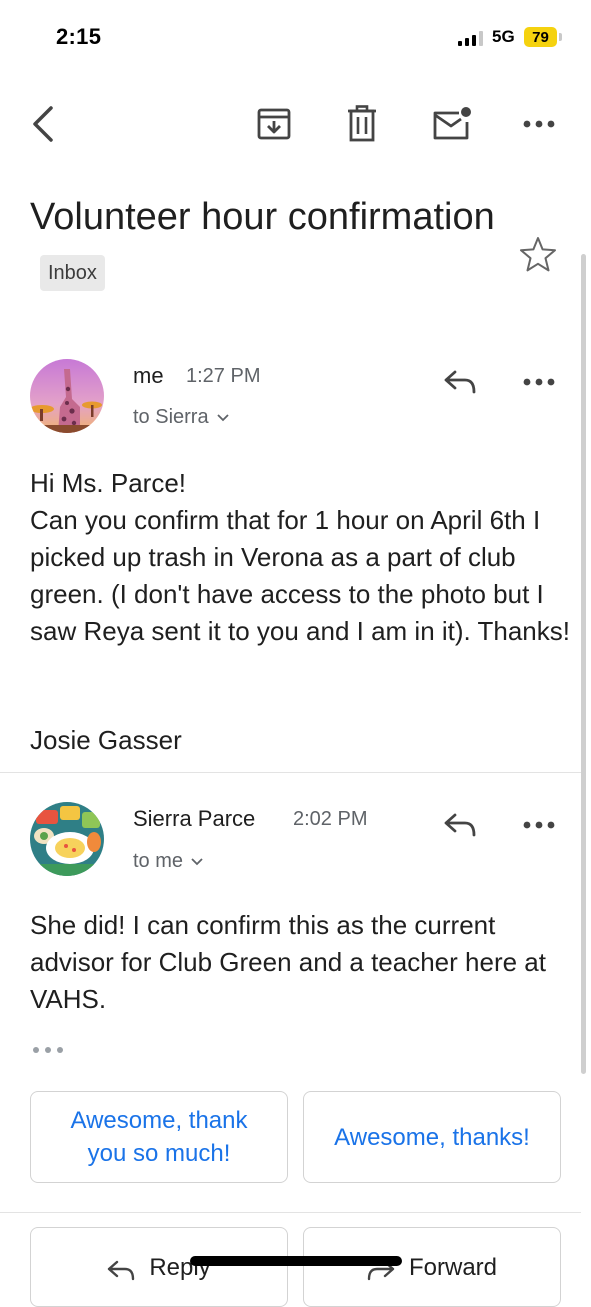 This screenshot has height=1307, width=591. I want to click on star-icon, so click(538, 254).